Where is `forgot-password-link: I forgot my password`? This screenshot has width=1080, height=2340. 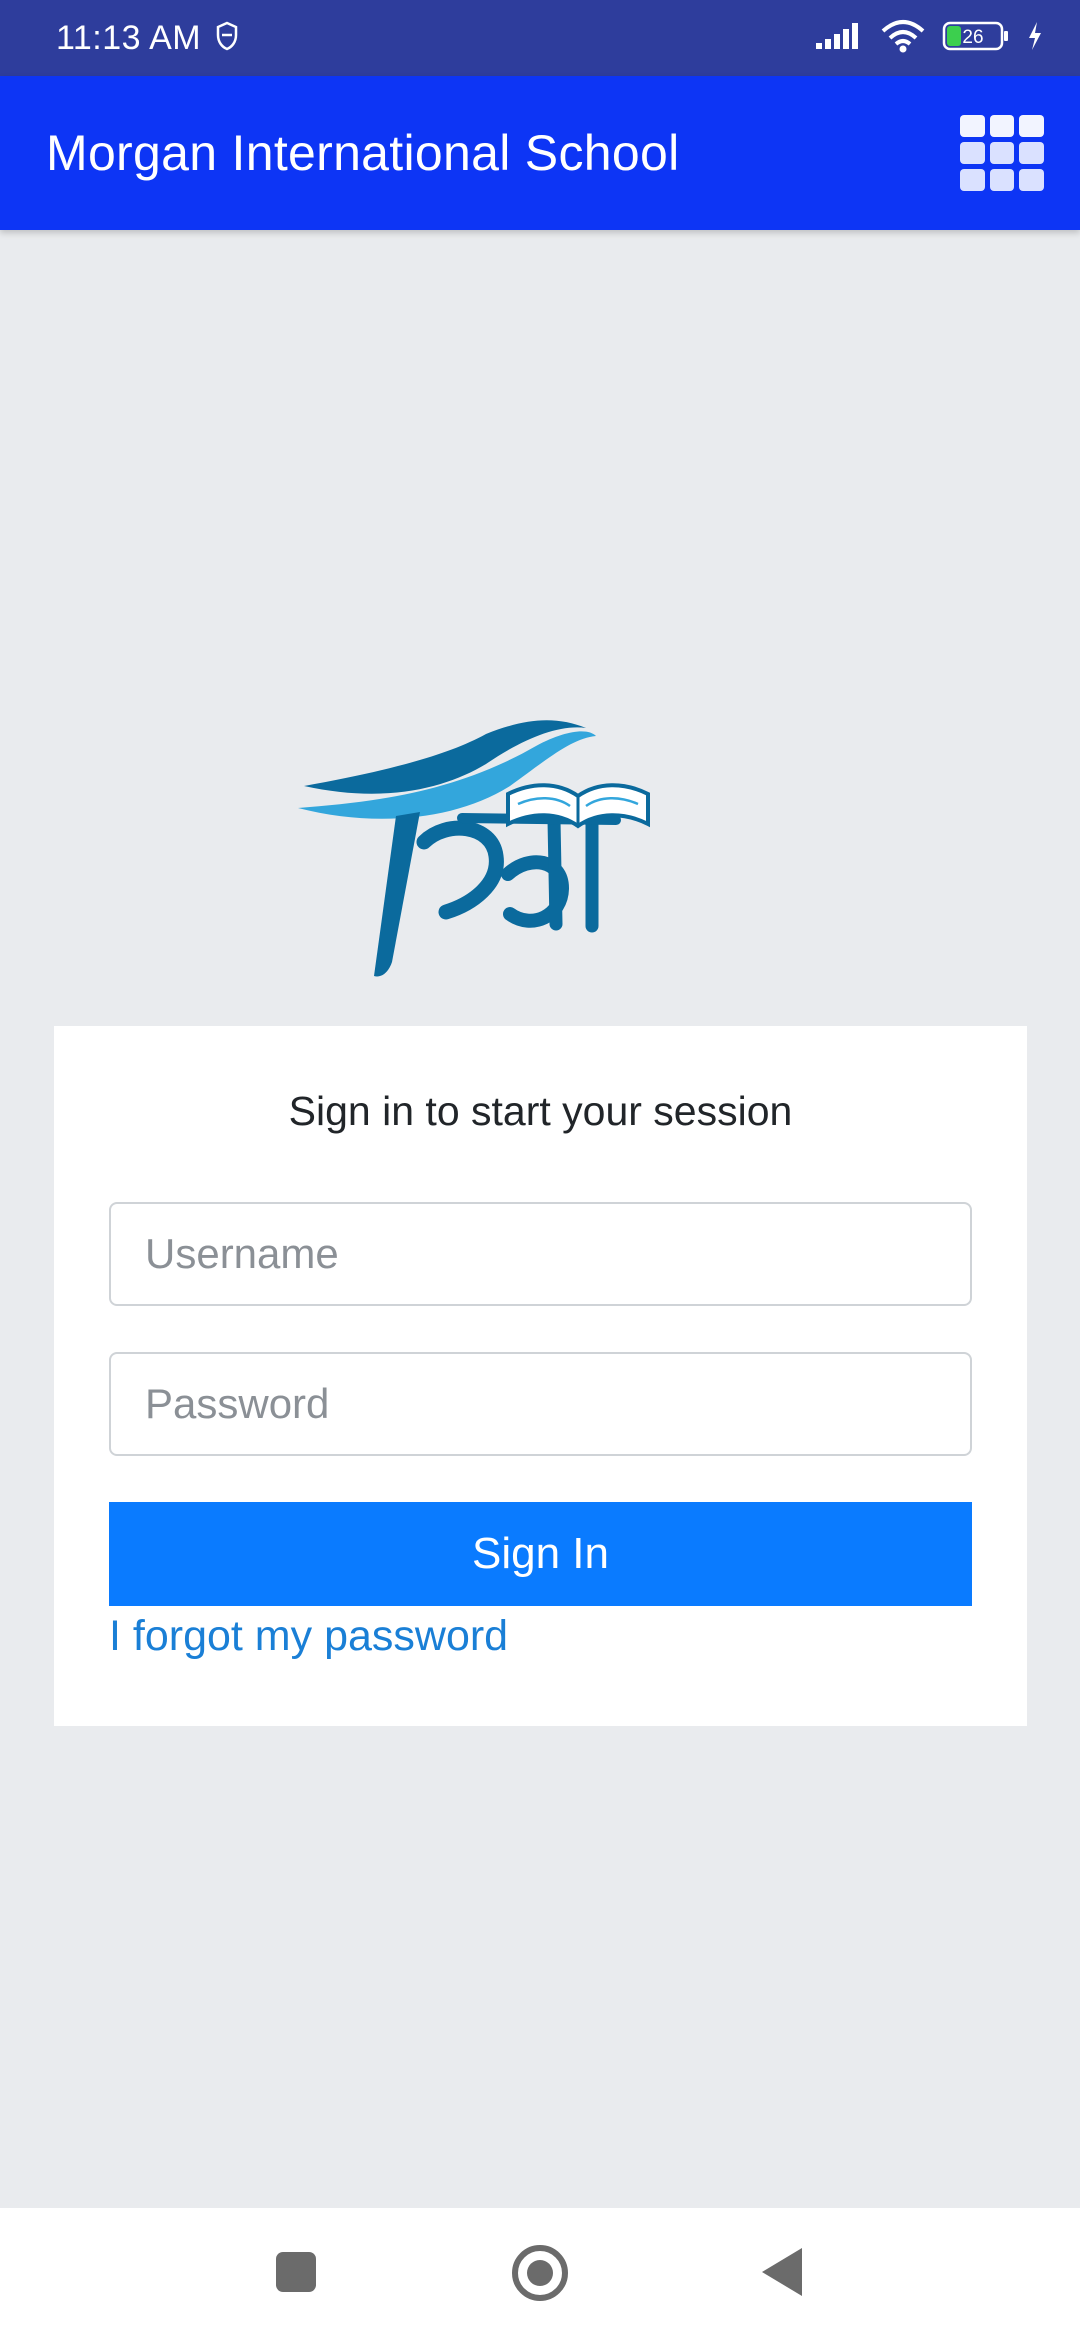
forgot-password-link: I forgot my password is located at coordinates (308, 1636).